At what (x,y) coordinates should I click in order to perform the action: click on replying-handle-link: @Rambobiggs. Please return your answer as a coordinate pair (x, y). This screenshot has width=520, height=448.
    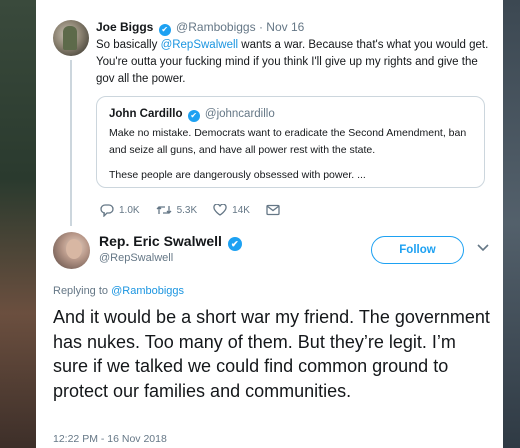
    Looking at the image, I should click on (147, 291).